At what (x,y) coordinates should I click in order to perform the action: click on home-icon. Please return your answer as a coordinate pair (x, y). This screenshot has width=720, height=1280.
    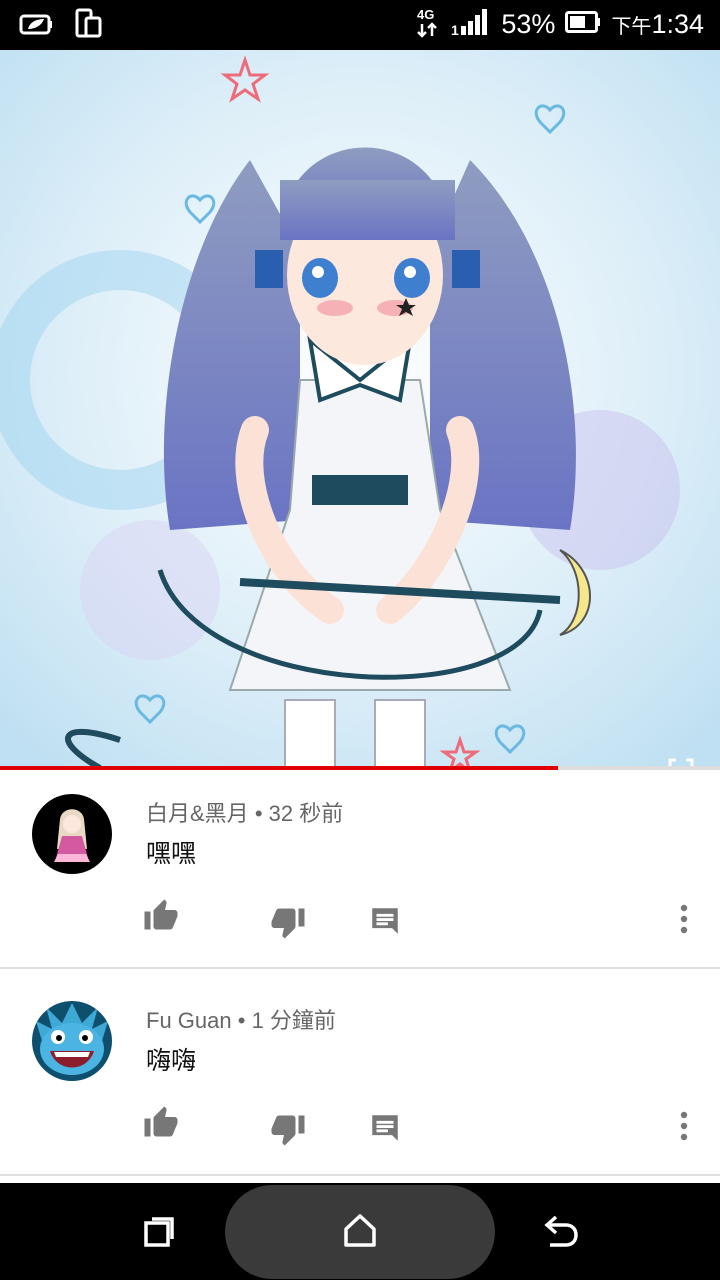
    Looking at the image, I should click on (360, 1231).